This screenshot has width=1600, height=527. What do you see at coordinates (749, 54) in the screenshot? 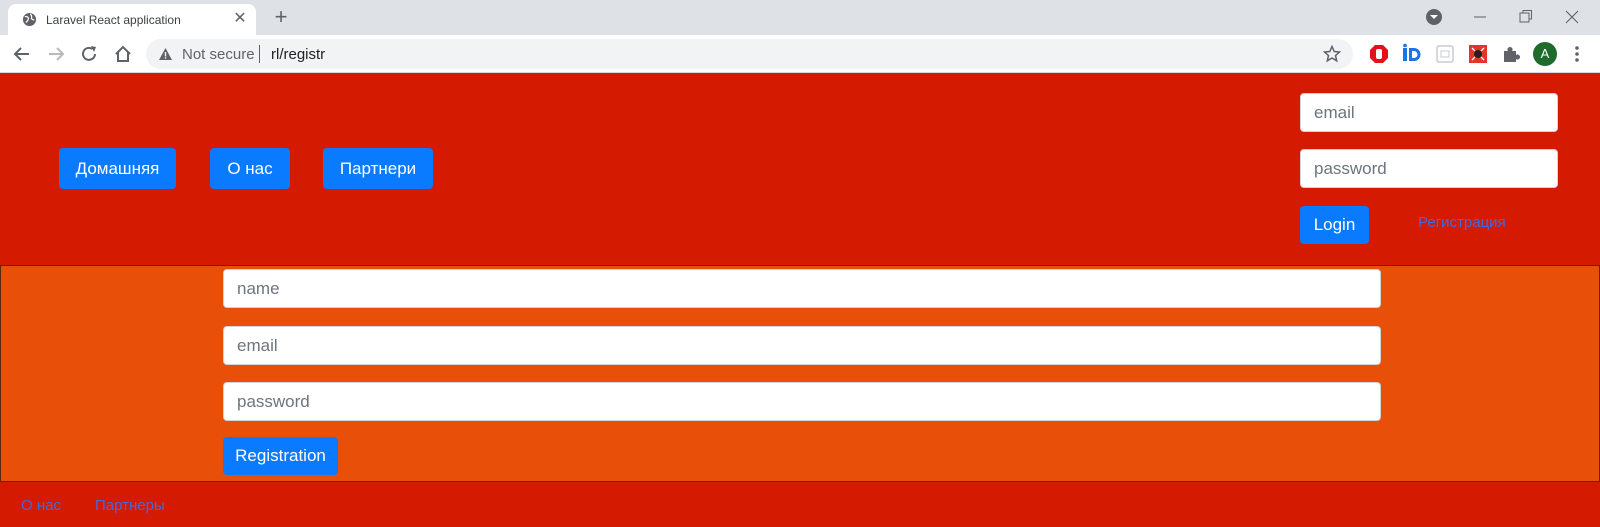
I see `address-bar: Not secure rl/registr` at bounding box center [749, 54].